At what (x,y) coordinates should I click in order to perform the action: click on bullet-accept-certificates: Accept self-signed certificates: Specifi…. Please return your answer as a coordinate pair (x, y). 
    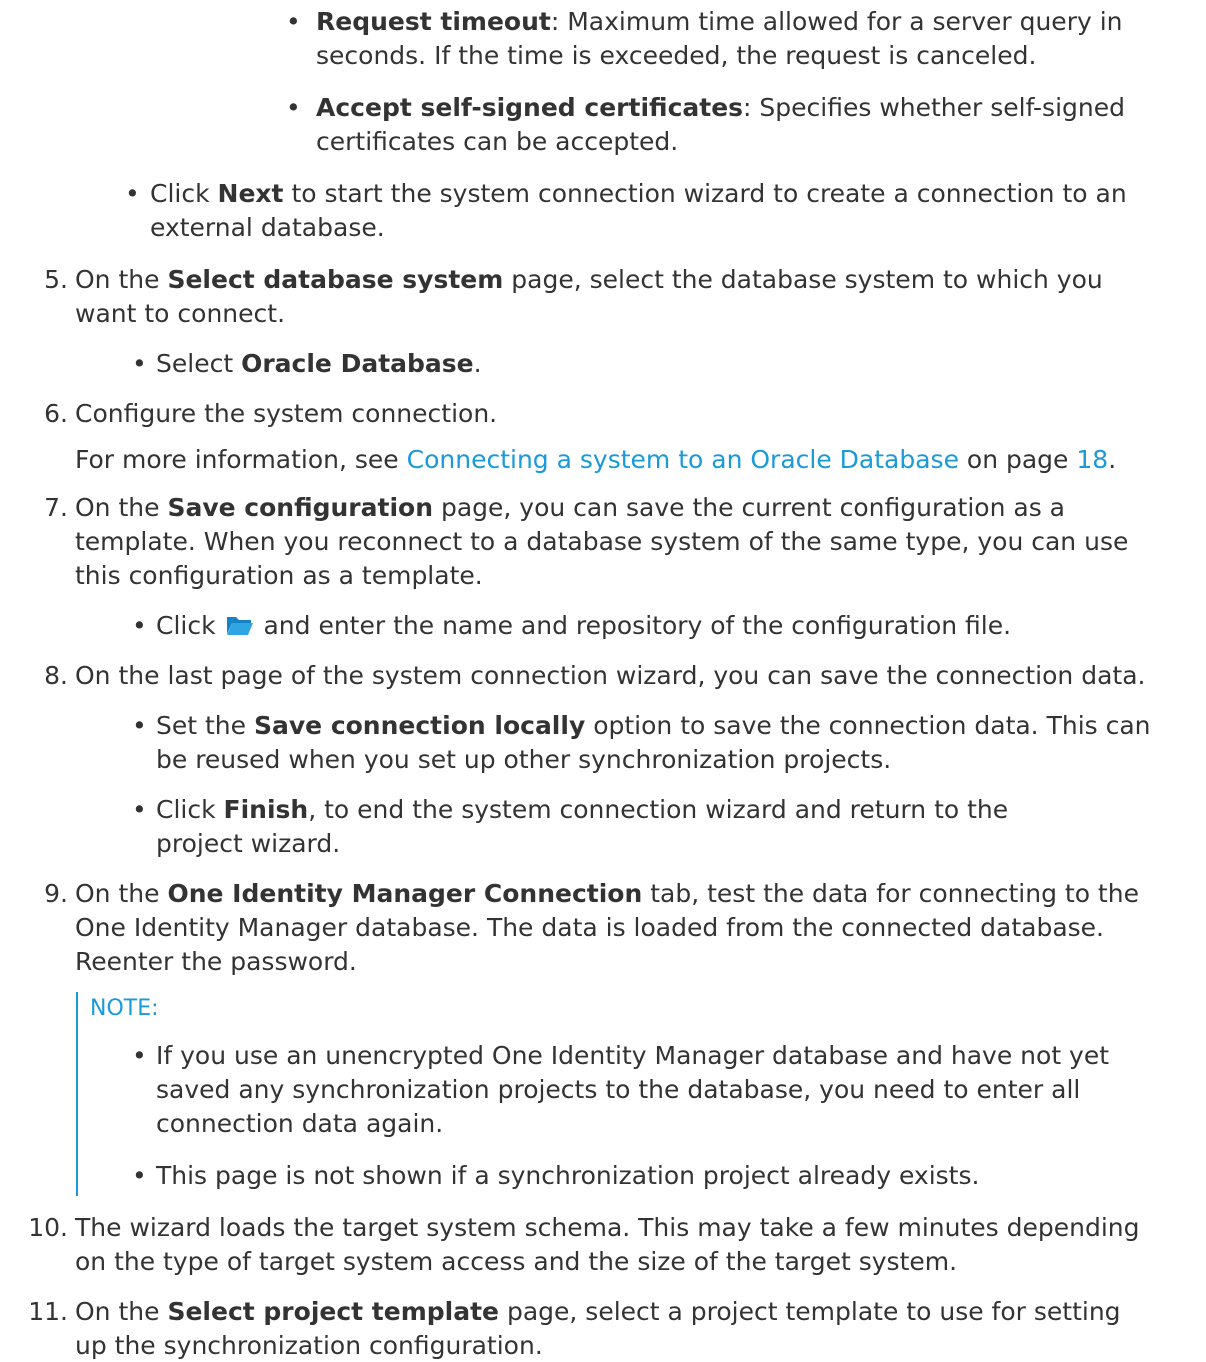
    Looking at the image, I should click on (720, 107).